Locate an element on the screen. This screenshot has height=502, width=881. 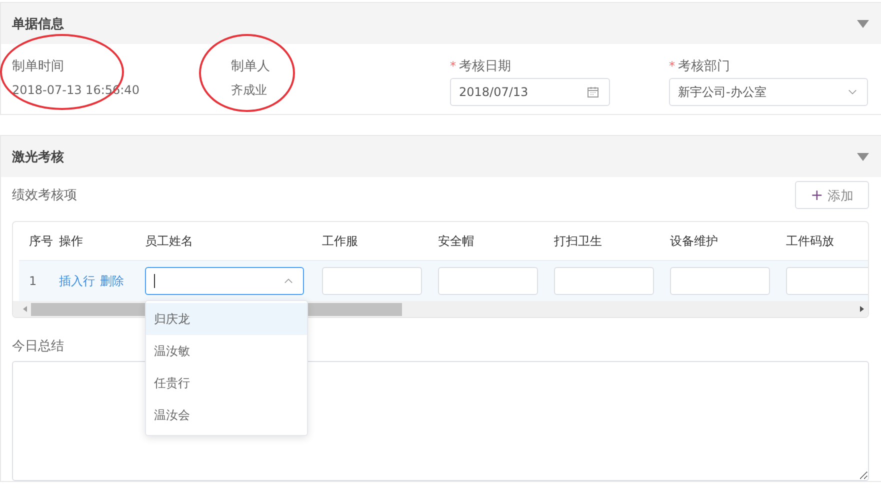
column-header: 工作服 is located at coordinates (340, 241).